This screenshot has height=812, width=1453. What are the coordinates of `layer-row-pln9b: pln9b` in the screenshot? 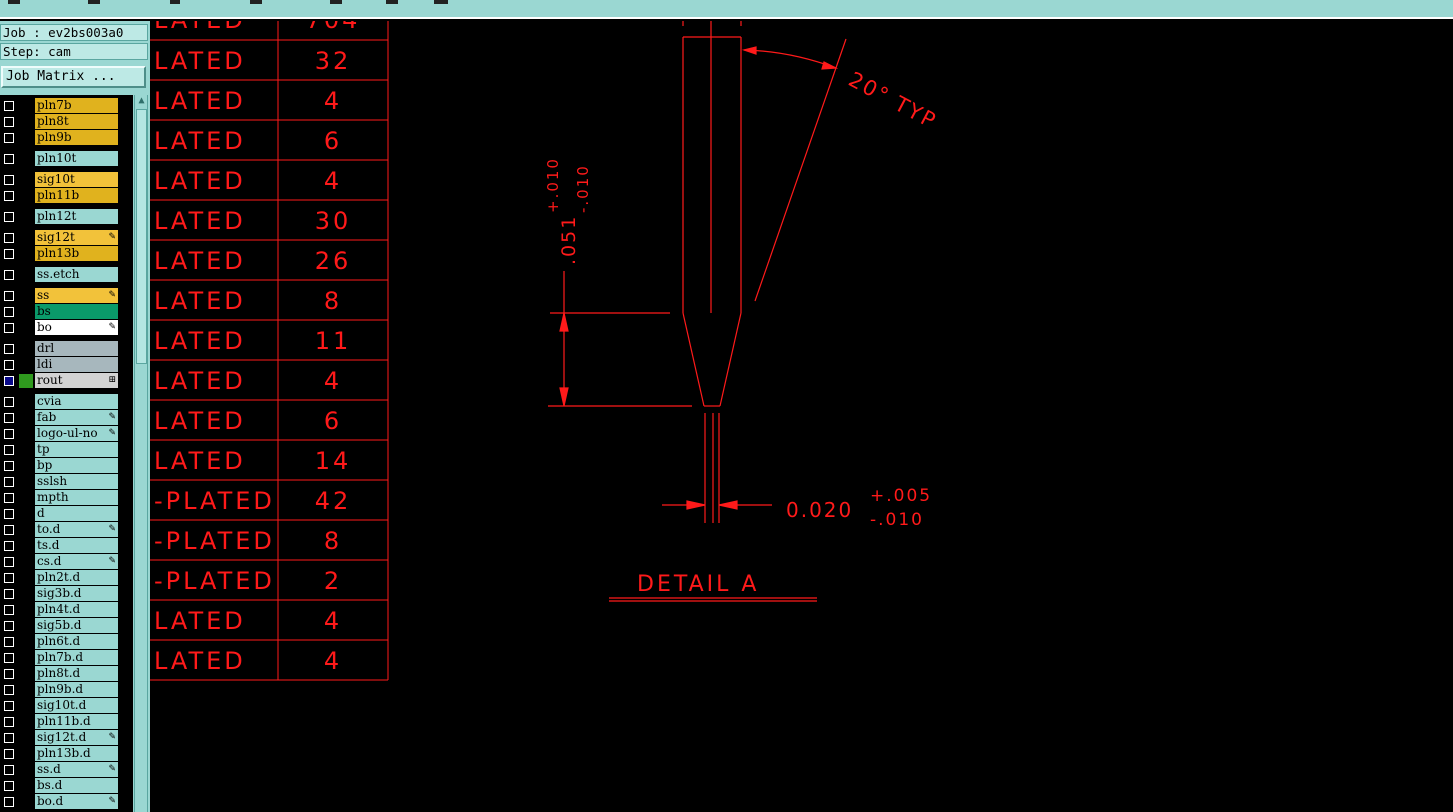 It's located at (60, 138).